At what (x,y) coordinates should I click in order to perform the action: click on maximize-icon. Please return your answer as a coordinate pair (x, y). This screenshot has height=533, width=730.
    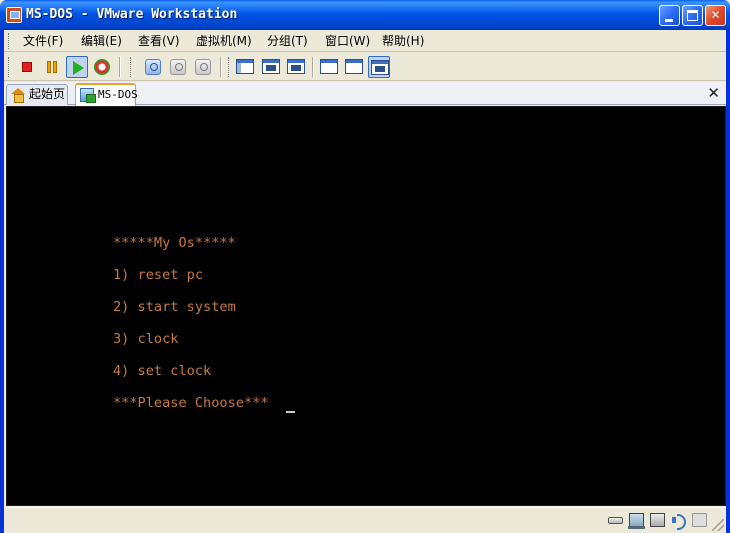
    Looking at the image, I should click on (692, 15).